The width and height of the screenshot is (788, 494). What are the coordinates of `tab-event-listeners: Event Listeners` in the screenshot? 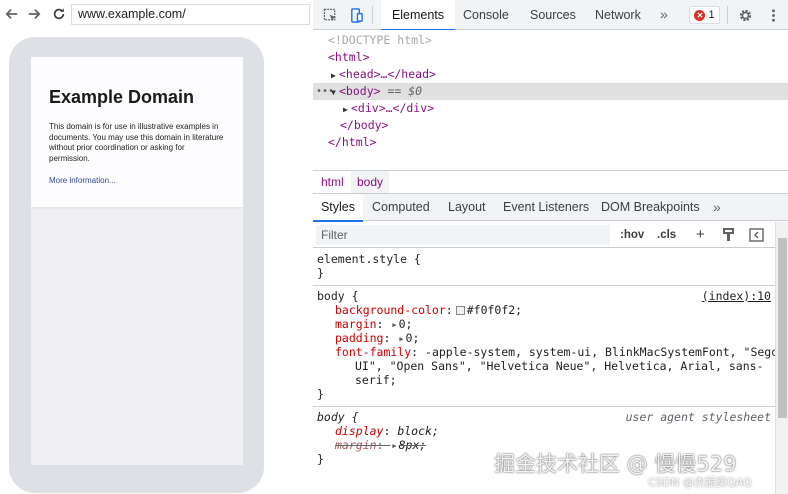 It's located at (546, 207).